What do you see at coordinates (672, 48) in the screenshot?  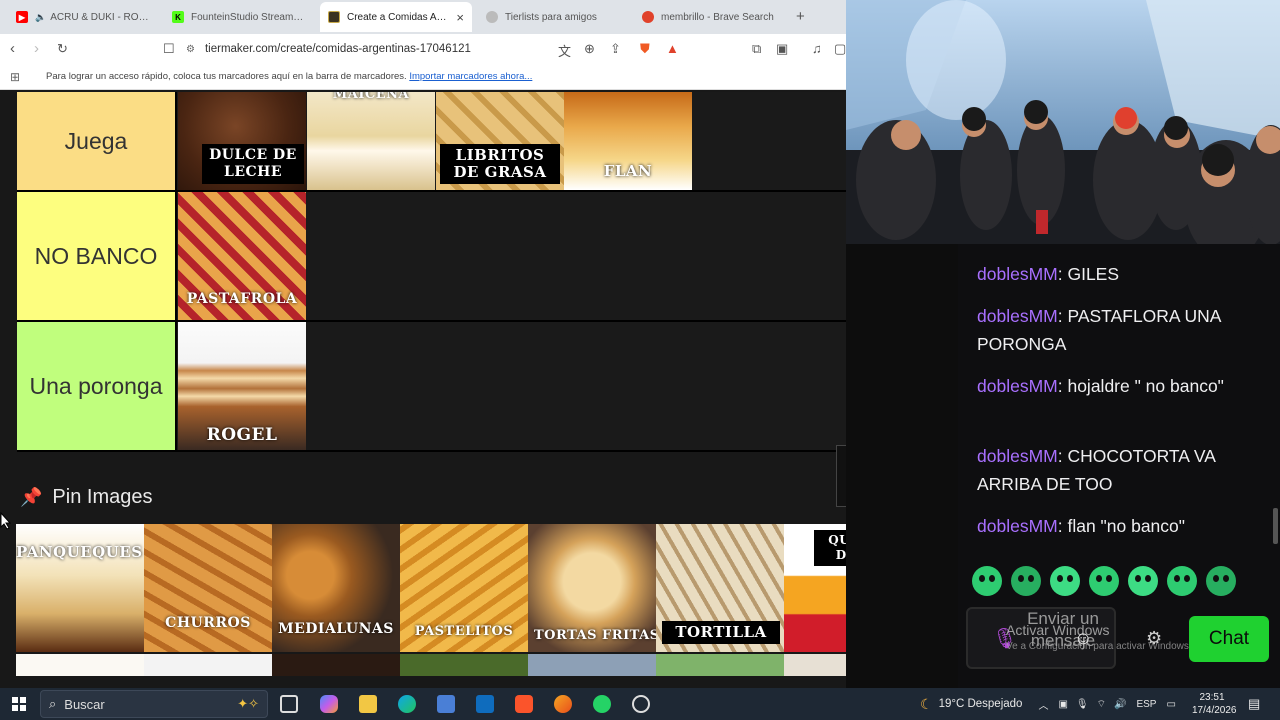 I see `brave-rewards-icon: ▲` at bounding box center [672, 48].